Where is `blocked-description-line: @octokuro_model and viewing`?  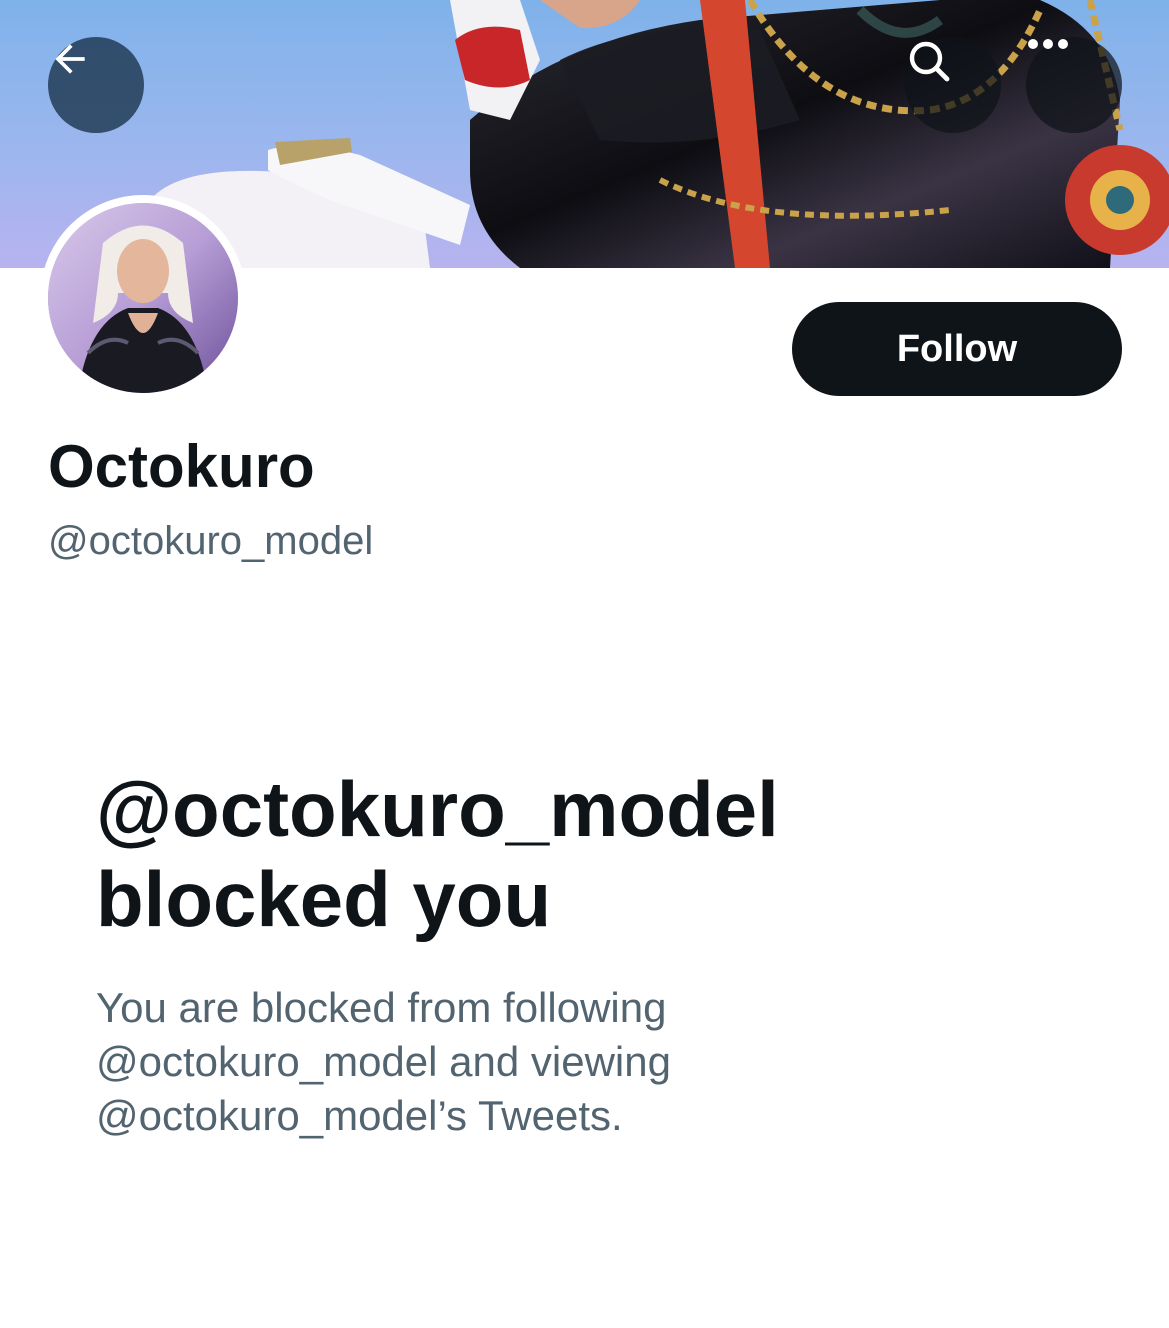
blocked-description-line: @octokuro_model and viewing is located at coordinates (383, 1061).